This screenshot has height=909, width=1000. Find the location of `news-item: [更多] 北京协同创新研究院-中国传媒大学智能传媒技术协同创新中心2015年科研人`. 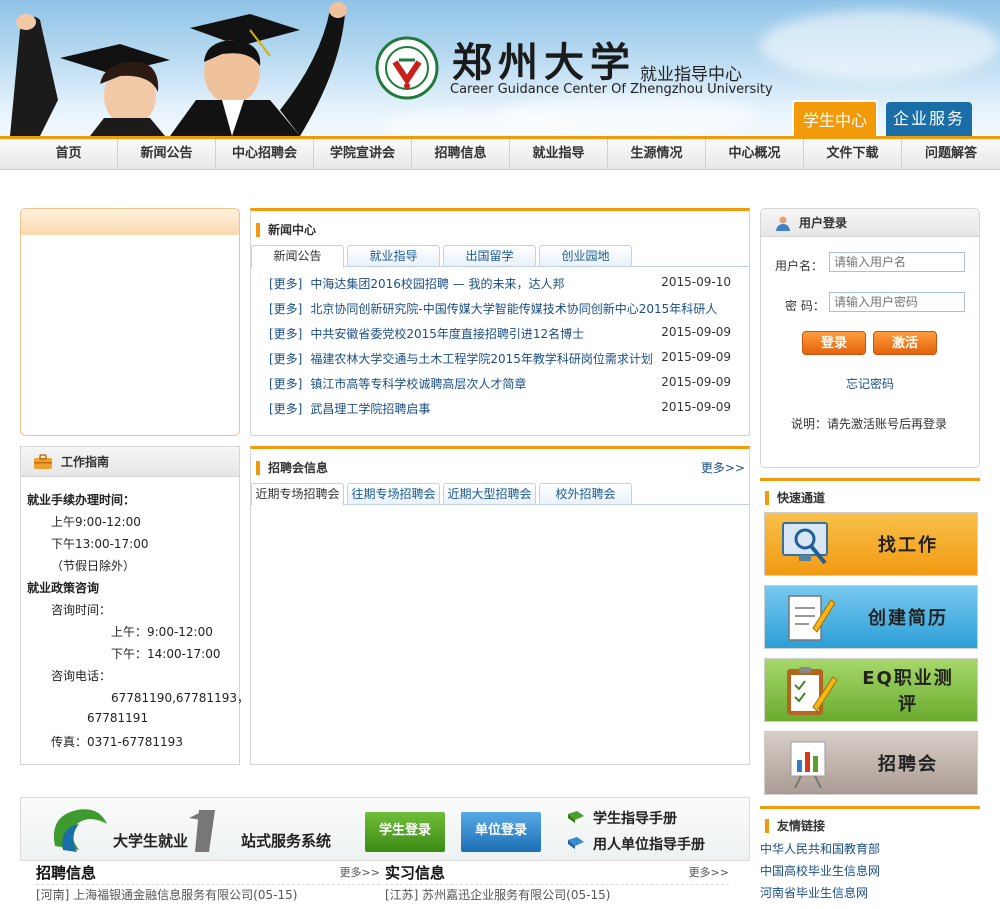

news-item: [更多] 北京协同创新研究院-中国传媒大学智能传媒技术协同创新中心2015年科研人 is located at coordinates (500, 308).